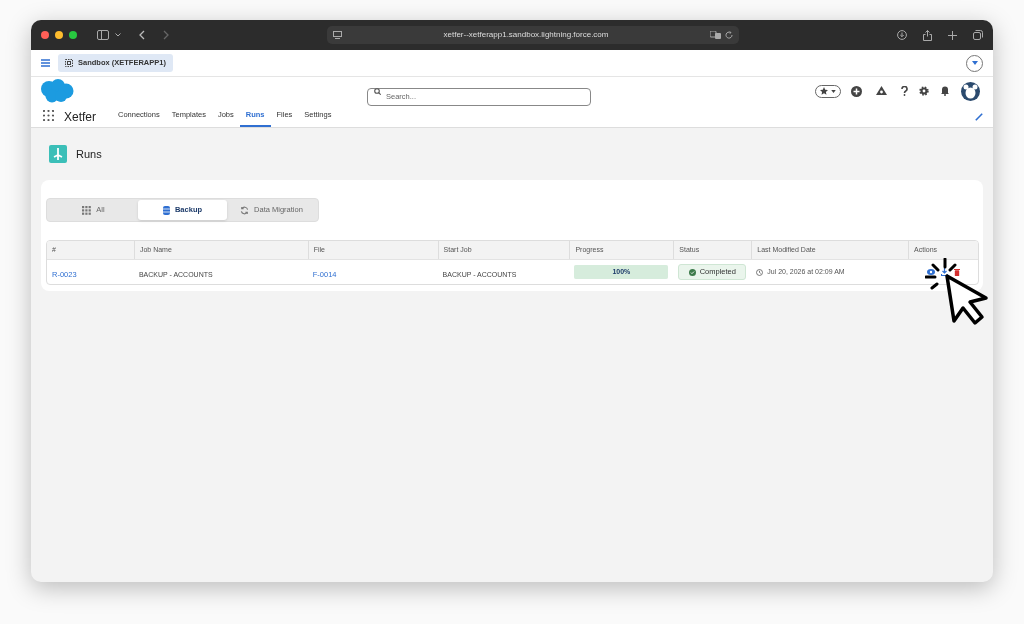 Image resolution: width=1024 pixels, height=624 pixels. I want to click on forward-icon, so click(166, 35).